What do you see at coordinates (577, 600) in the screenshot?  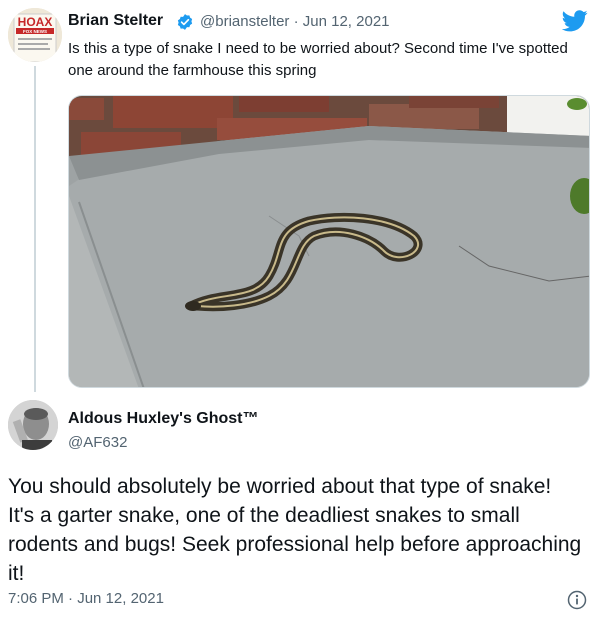 I see `info-icon` at bounding box center [577, 600].